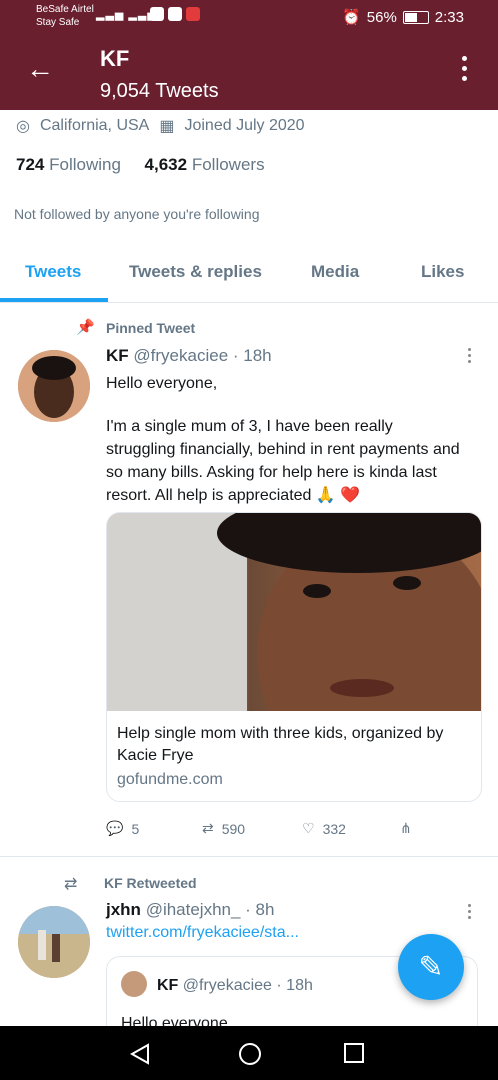 This screenshot has height=1080, width=498. Describe the element at coordinates (126, 15) in the screenshot. I see `signal-icon: ▂▃▅ ▂▃▅` at that location.